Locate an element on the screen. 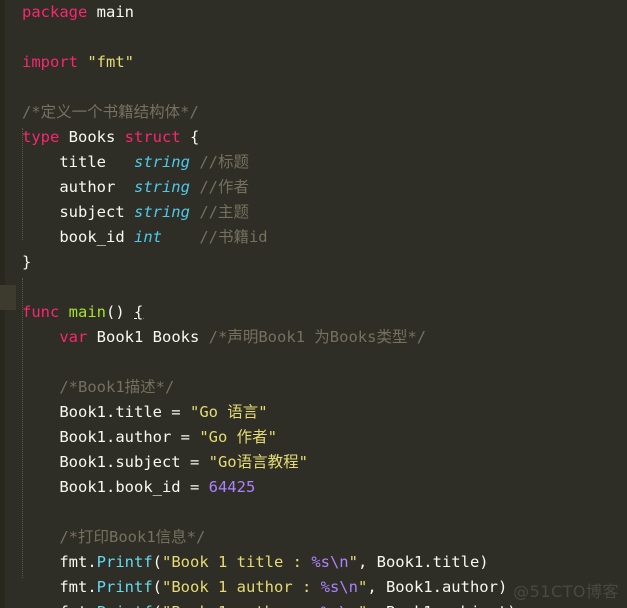 Image resolution: width=627 pixels, height=608 pixels. code-line: book_id int //书籍id is located at coordinates (313, 237).